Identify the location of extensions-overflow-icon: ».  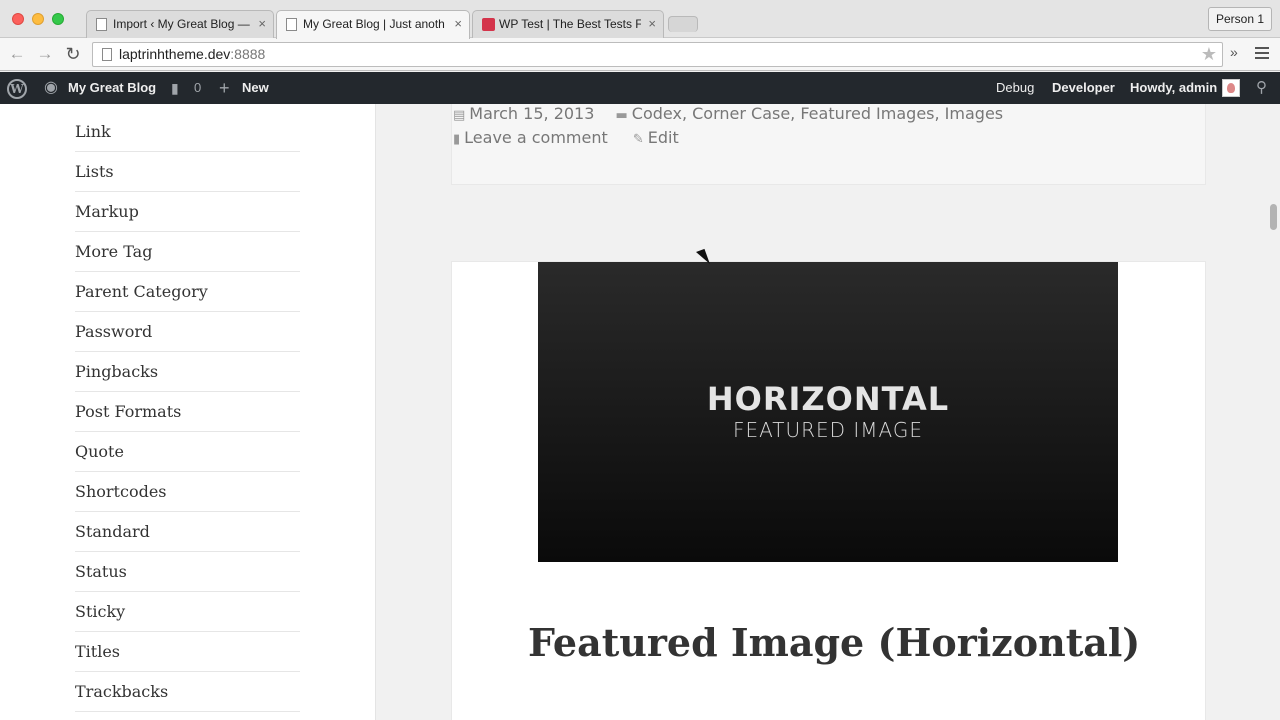
(1234, 52).